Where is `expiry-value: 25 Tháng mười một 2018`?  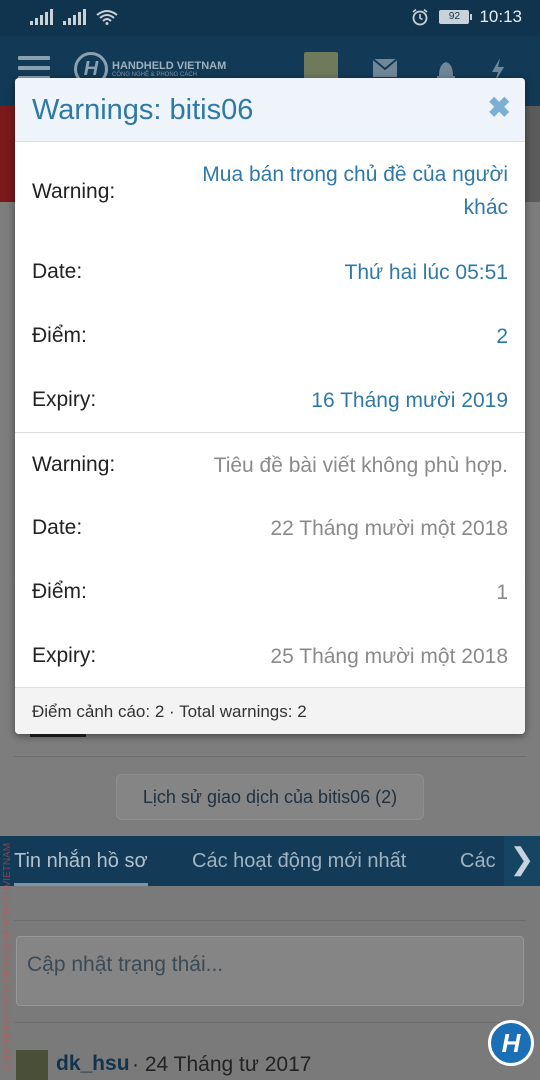
expiry-value: 25 Tháng mười một 2018 is located at coordinates (389, 656).